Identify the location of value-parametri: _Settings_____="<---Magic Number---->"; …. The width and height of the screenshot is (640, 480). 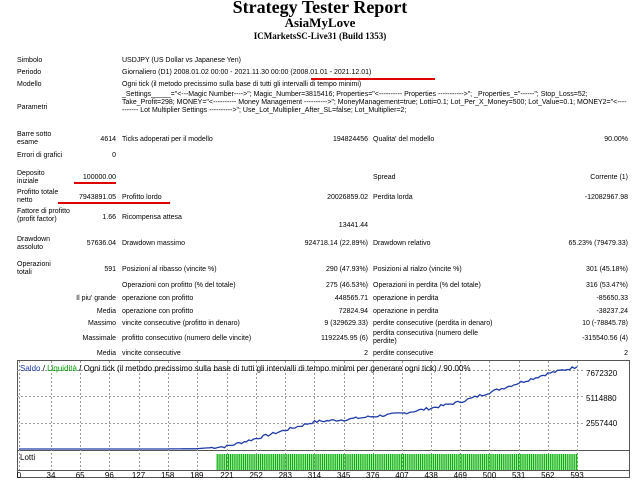
(374, 102).